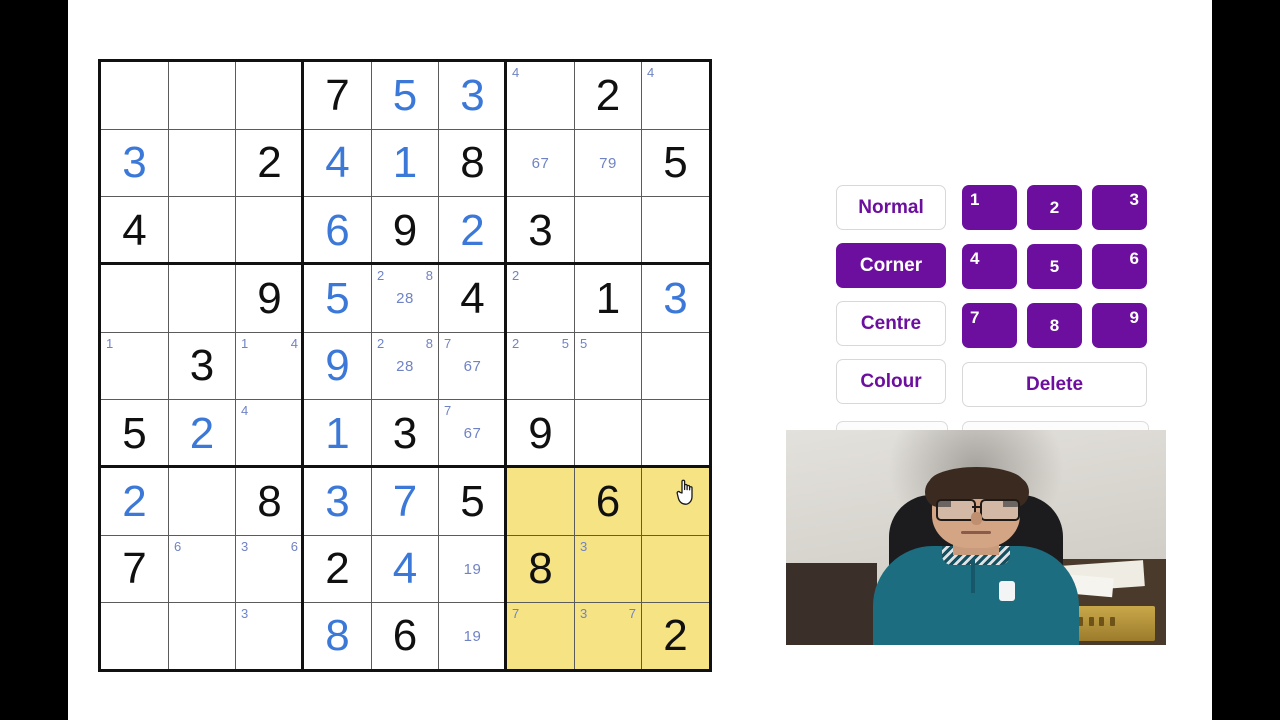 The width and height of the screenshot is (1280, 720). Describe the element at coordinates (405, 231) in the screenshot. I see `sudoku-cell-r3c5: 9` at that location.